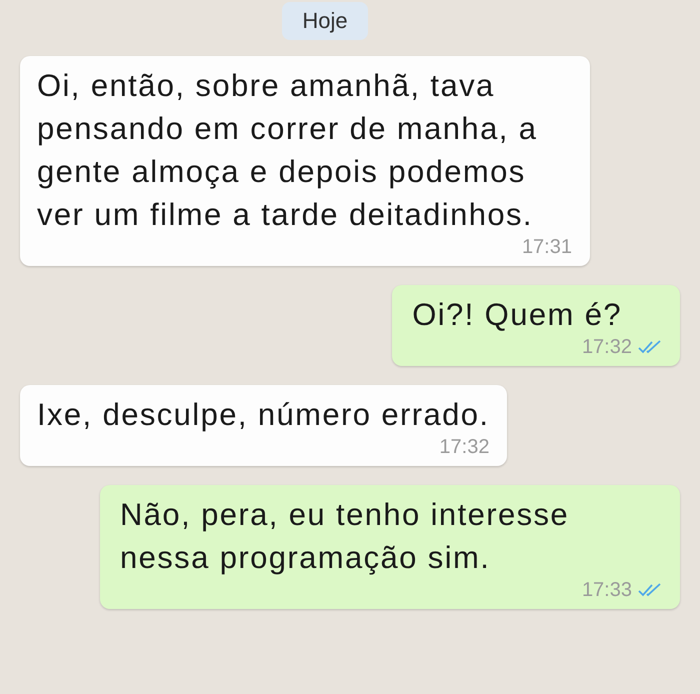 This screenshot has width=700, height=694. I want to click on message-text: Ixe, desculpe, número errado., so click(263, 415).